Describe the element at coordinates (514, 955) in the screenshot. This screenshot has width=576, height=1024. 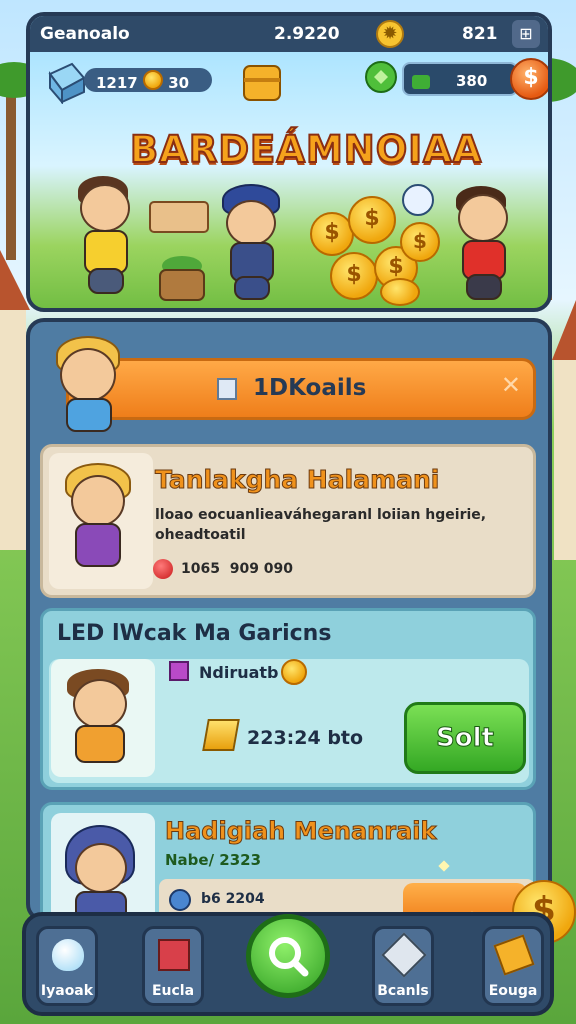
I see `ticket-icon` at that location.